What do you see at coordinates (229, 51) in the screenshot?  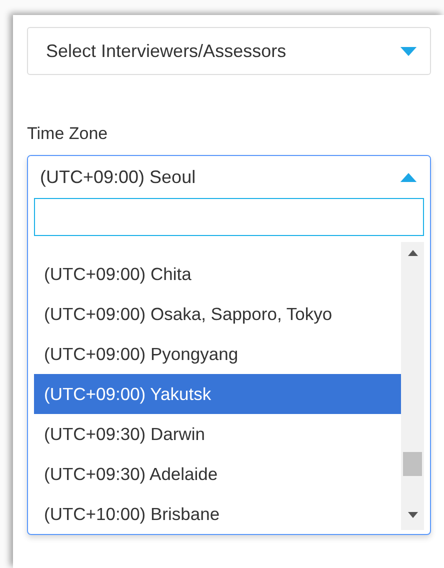 I see `interviewers-dropdown: Select Interviewers/Assessors` at bounding box center [229, 51].